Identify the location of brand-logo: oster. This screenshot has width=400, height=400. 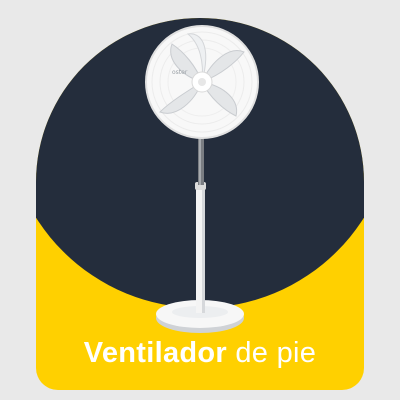
(180, 72).